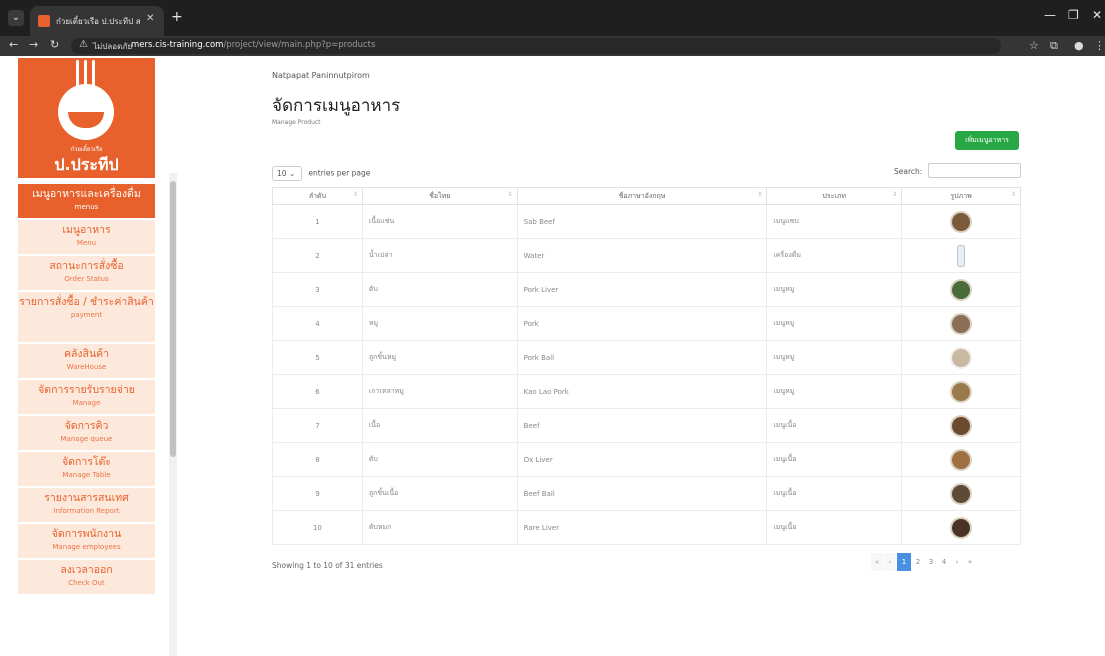 The width and height of the screenshot is (1105, 656). What do you see at coordinates (904, 562) in the screenshot?
I see `page-1-button: 1` at bounding box center [904, 562].